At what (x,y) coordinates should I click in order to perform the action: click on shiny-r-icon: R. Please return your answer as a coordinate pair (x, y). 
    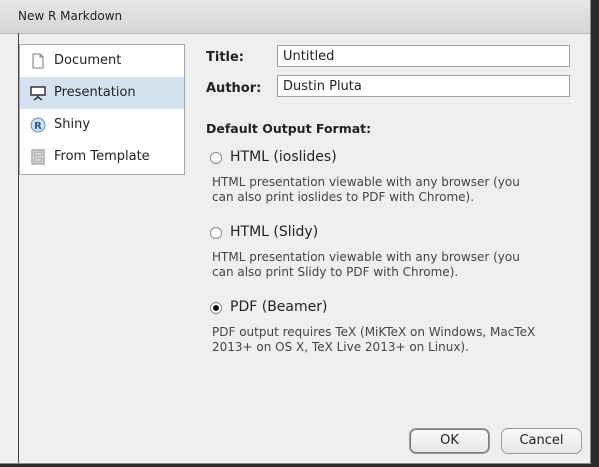
    Looking at the image, I should click on (38, 125).